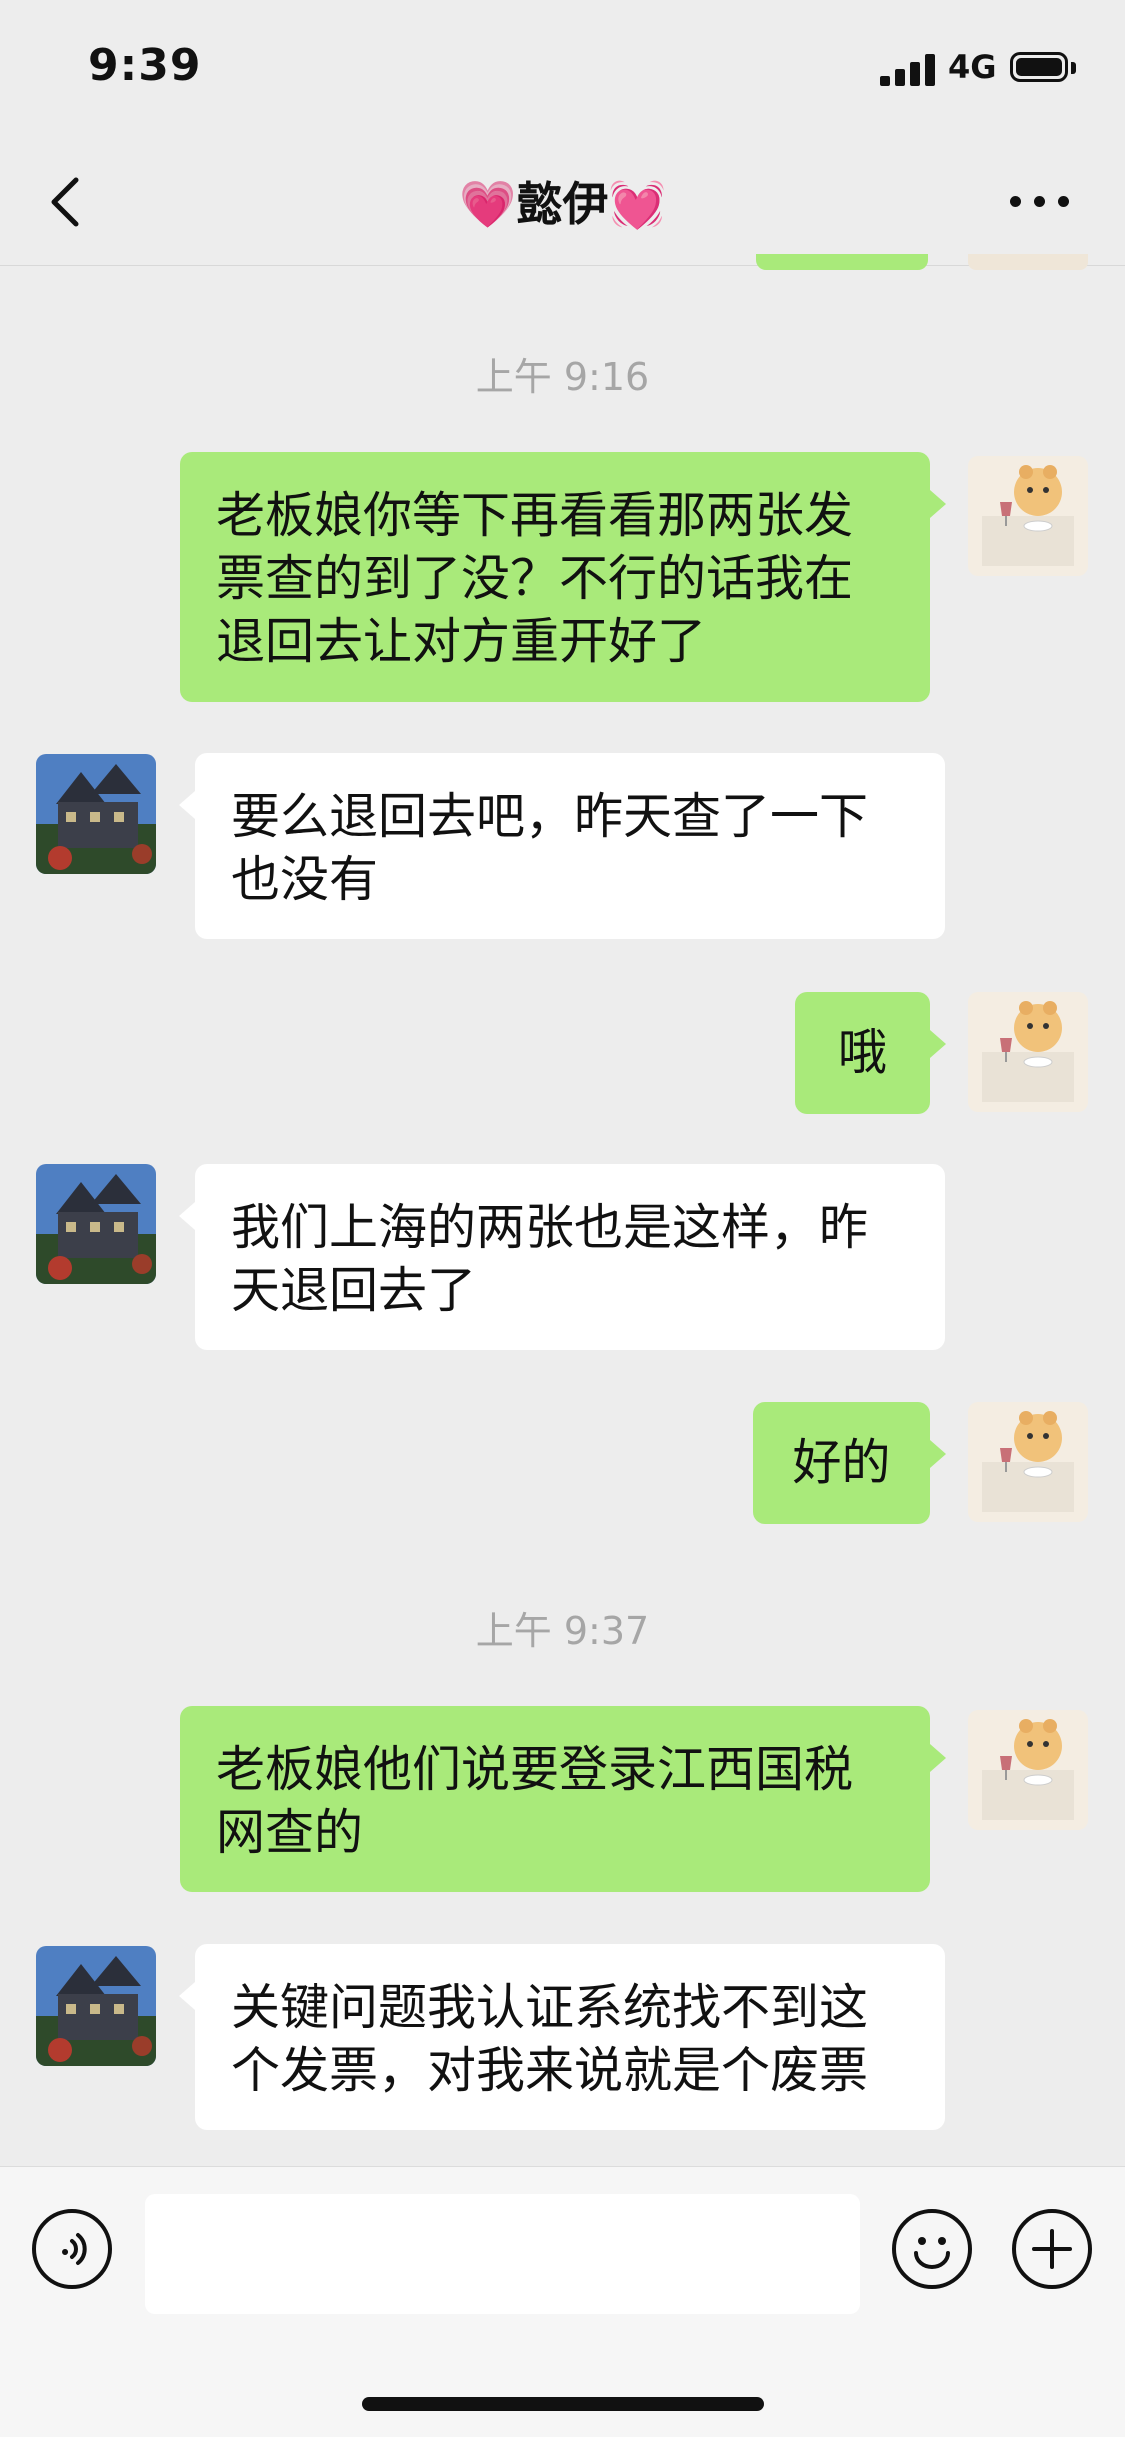 Image resolution: width=1125 pixels, height=2437 pixels. I want to click on emoji-icon, so click(932, 2249).